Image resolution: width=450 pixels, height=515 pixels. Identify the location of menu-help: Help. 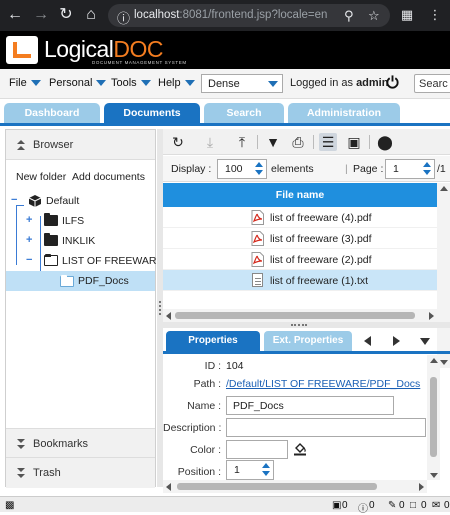
(176, 83).